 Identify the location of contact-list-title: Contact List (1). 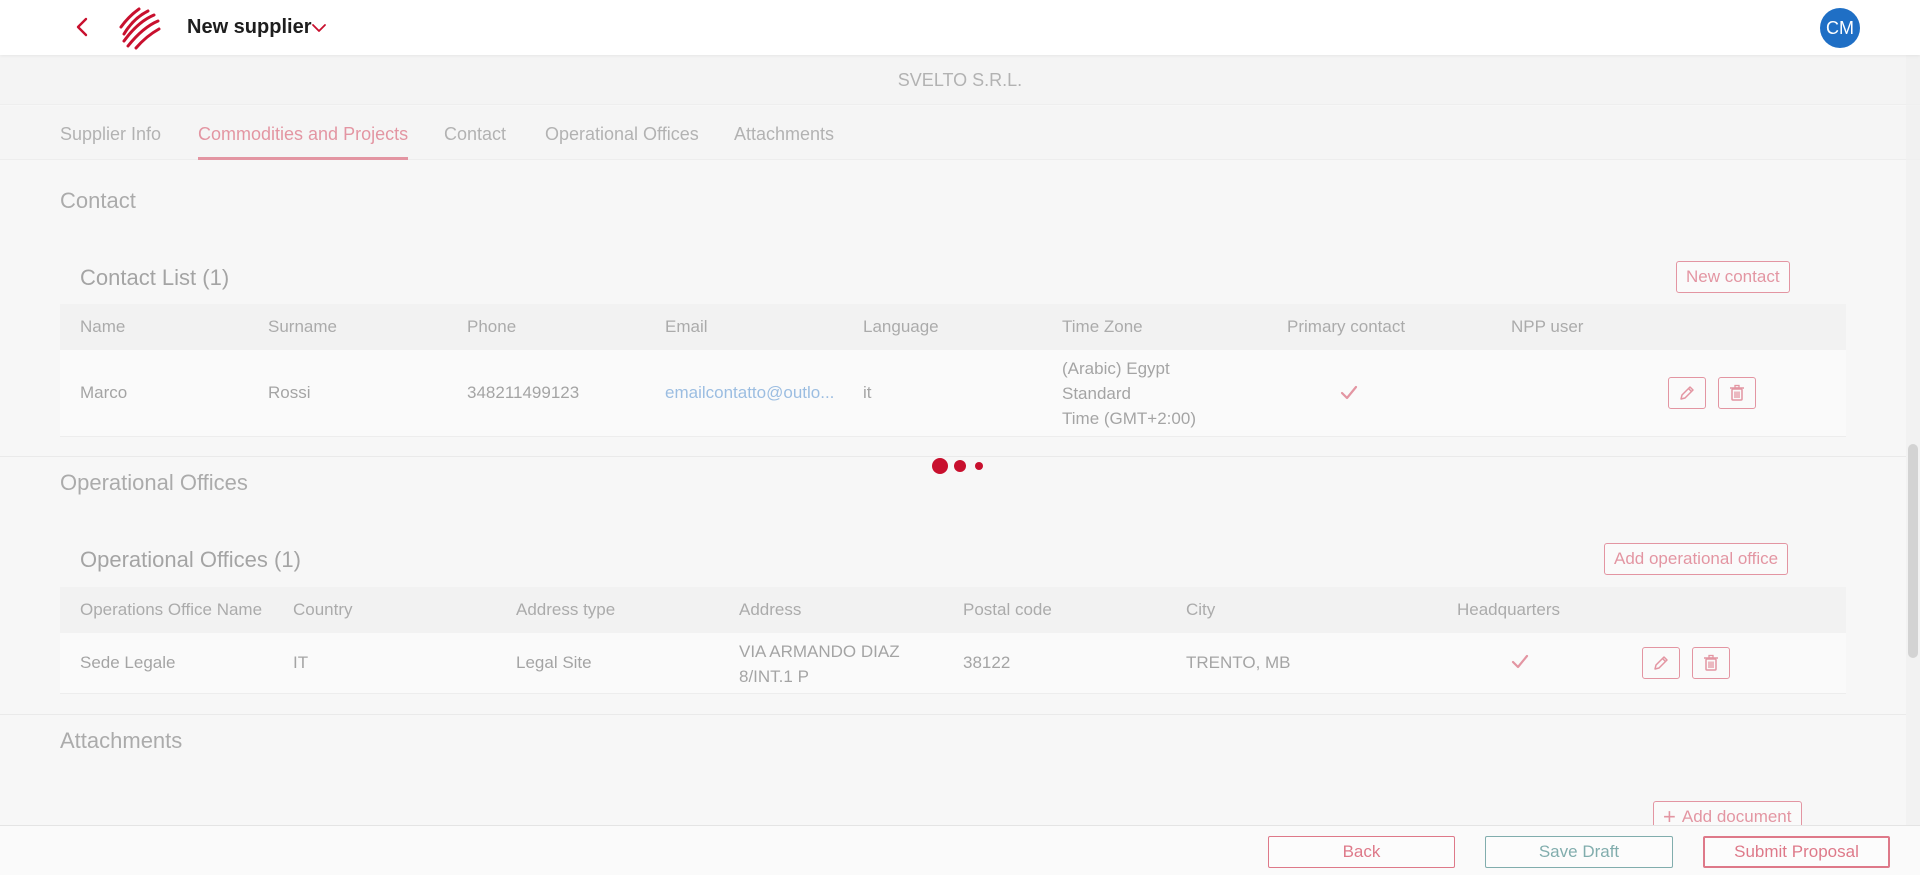
(155, 277).